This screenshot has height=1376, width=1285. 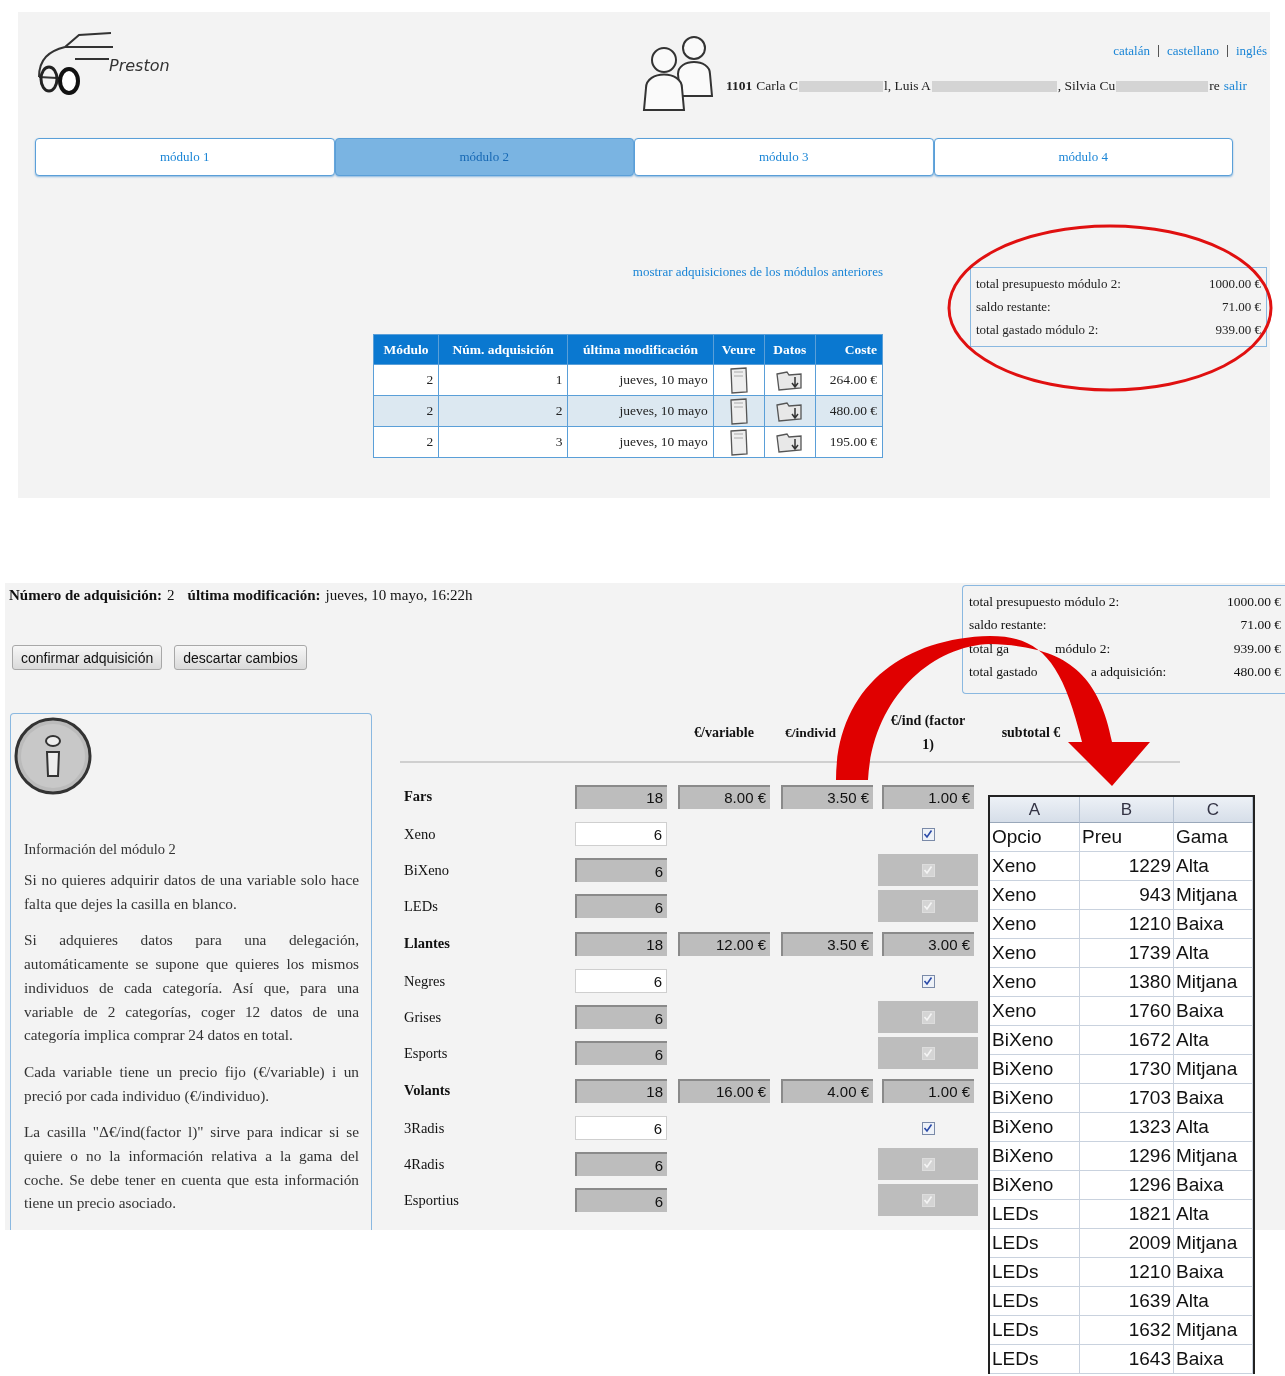 I want to click on budget-label: total gastado módulo 2:, so click(x=1037, y=329).